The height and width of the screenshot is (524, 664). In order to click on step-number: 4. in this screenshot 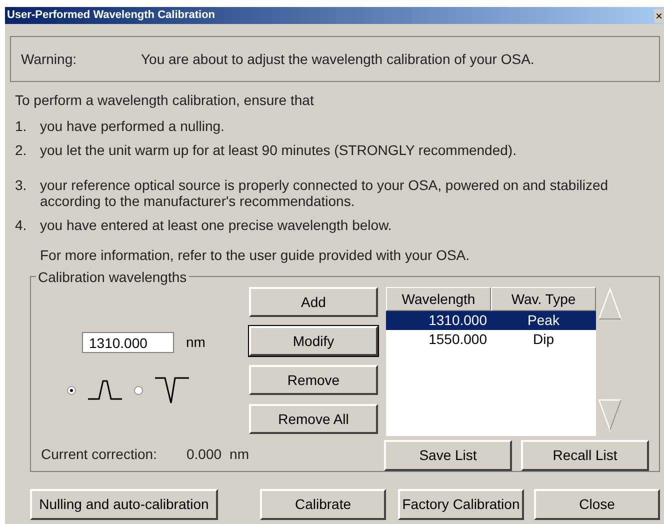, I will do `click(21, 225)`.